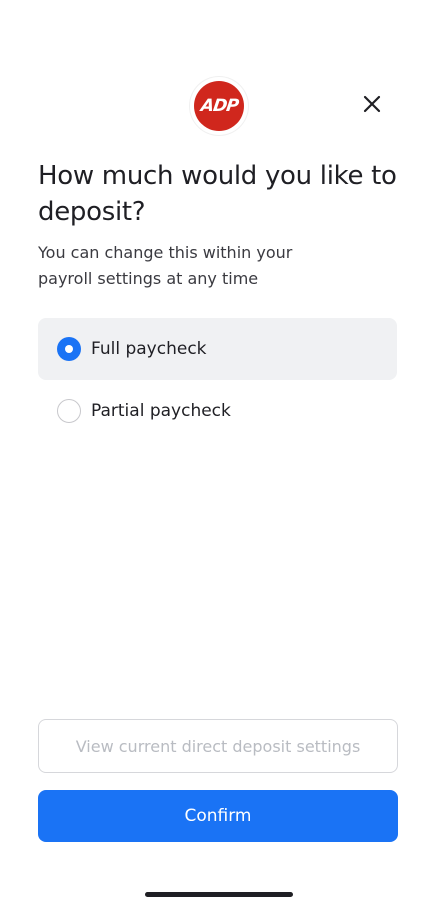  I want to click on option-full-paycheck: Full paycheck, so click(217, 349).